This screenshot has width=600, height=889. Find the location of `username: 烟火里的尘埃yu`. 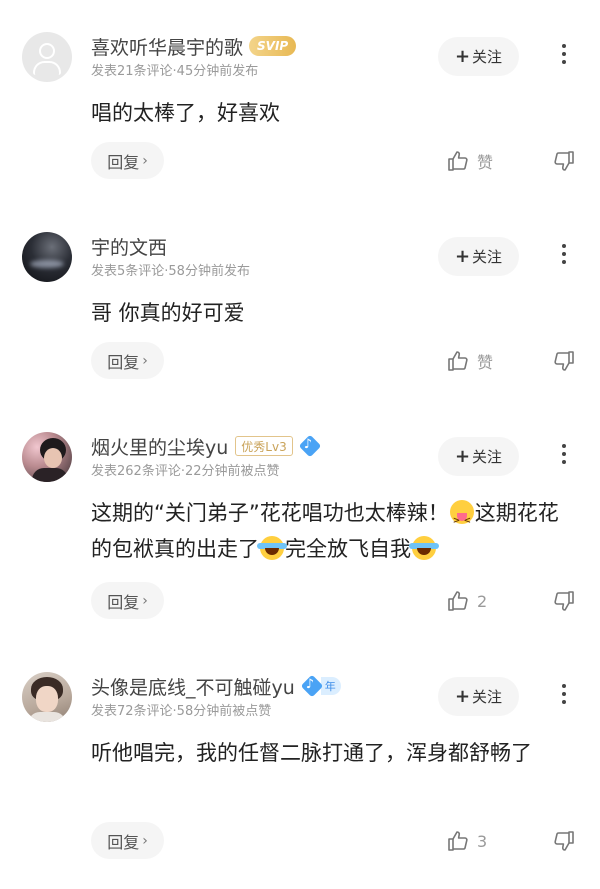

username: 烟火里的尘埃yu is located at coordinates (159, 446).